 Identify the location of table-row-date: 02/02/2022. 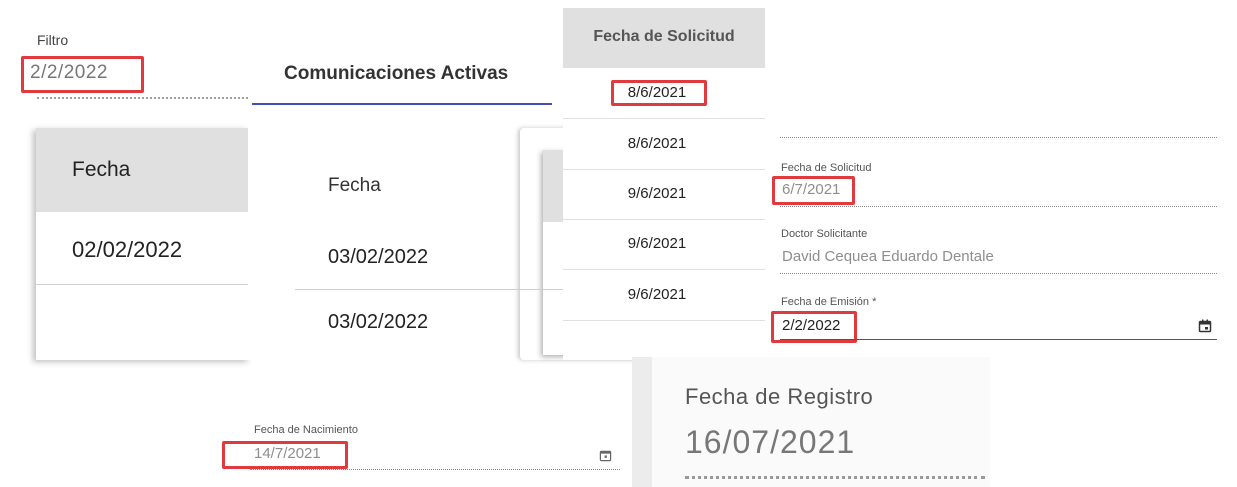
(127, 249).